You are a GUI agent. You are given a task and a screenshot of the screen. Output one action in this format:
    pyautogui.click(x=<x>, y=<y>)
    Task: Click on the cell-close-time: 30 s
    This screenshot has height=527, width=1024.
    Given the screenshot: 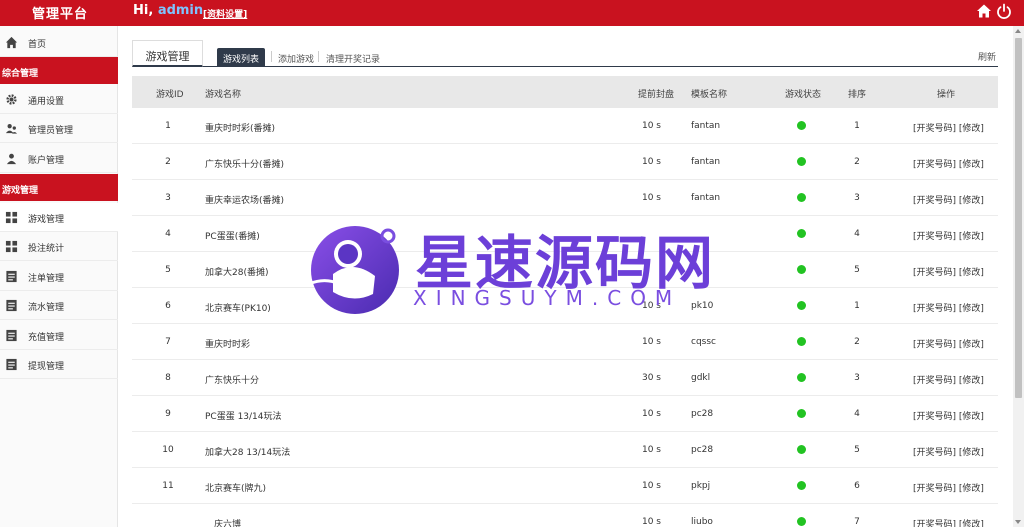 What is the action you would take?
    pyautogui.click(x=651, y=378)
    